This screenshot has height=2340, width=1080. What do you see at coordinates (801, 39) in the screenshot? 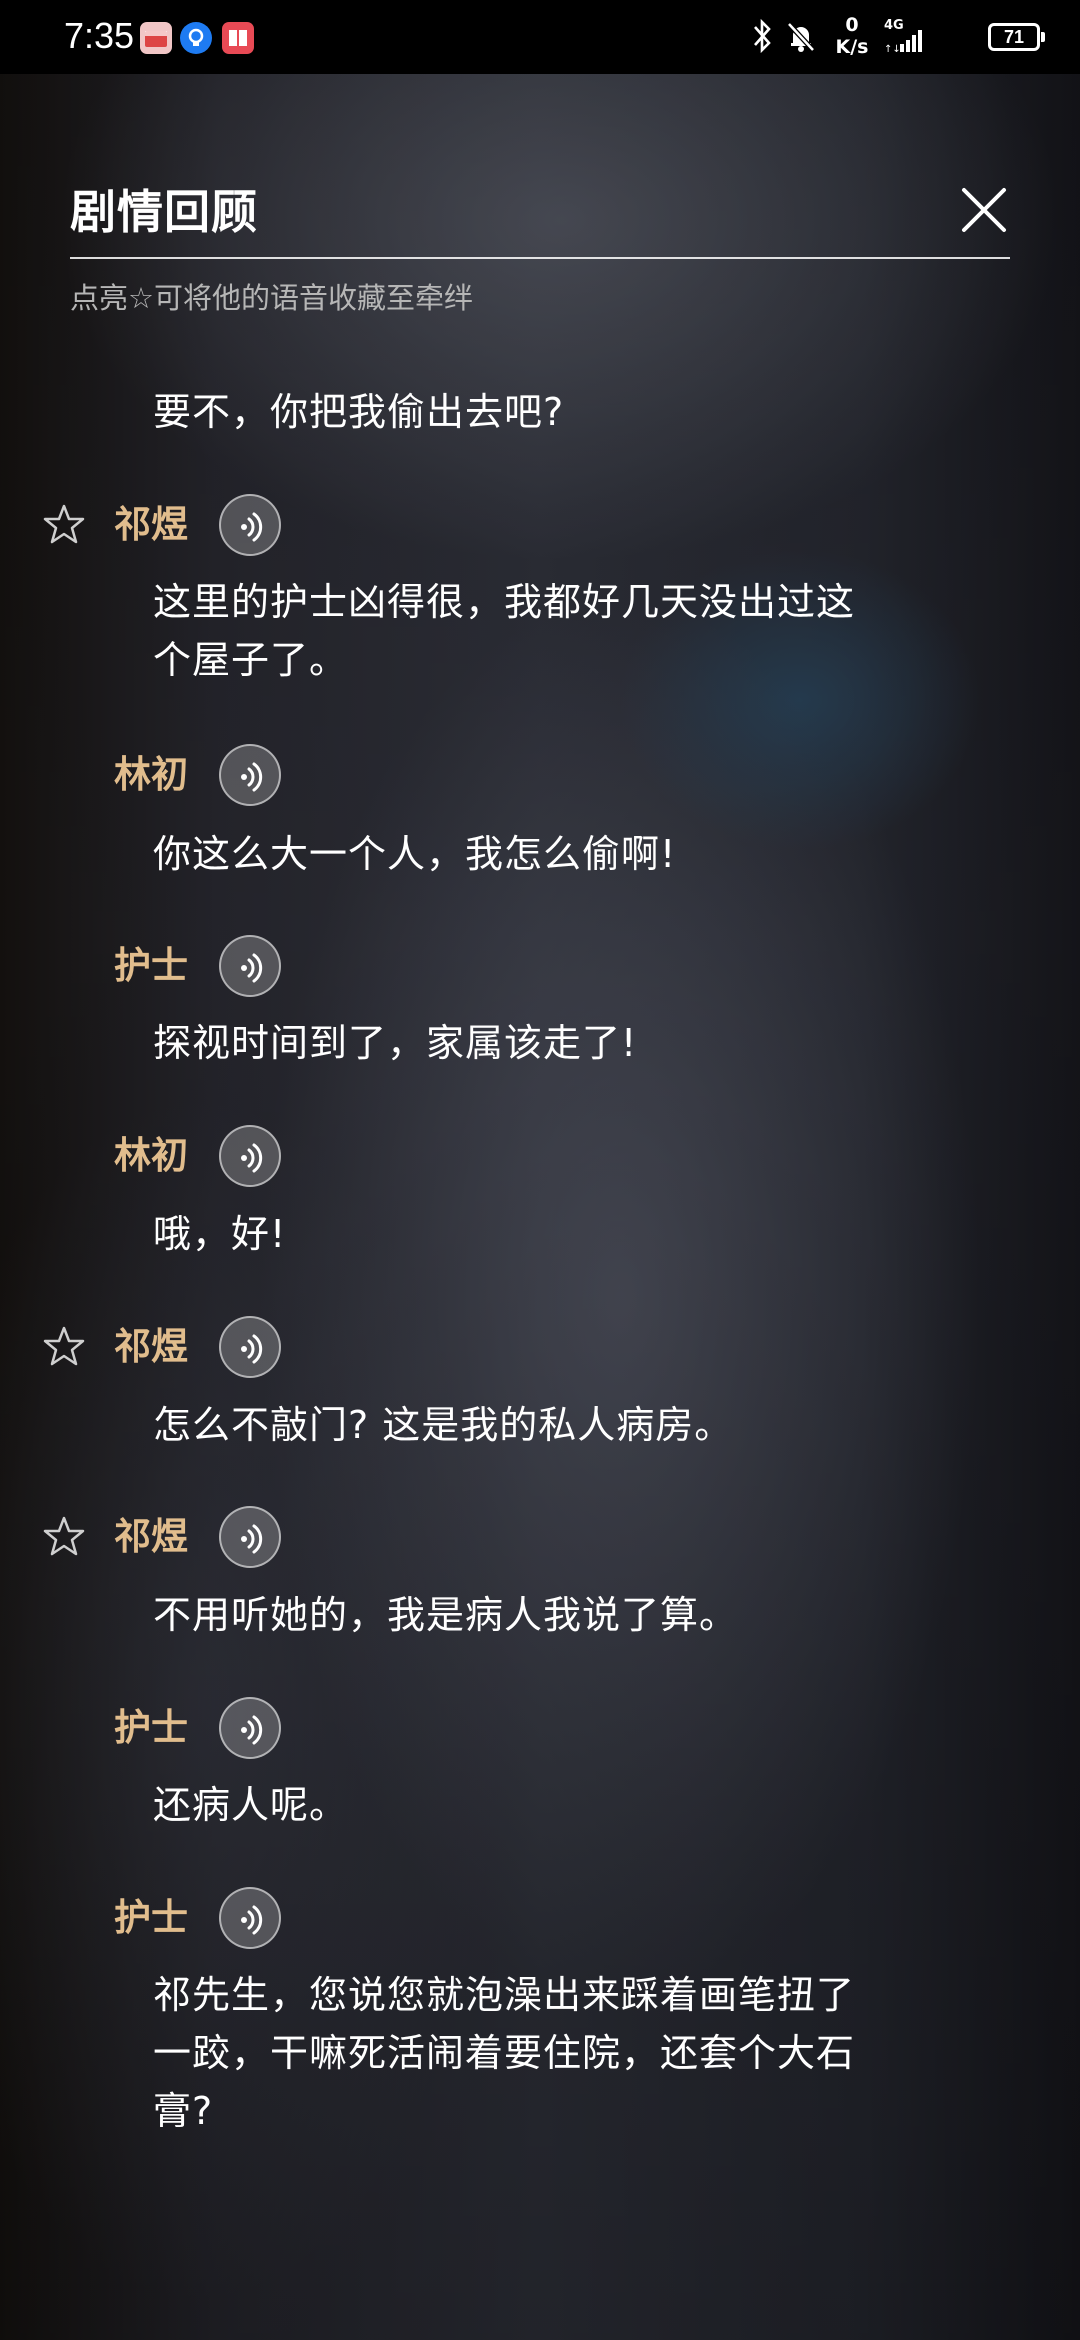
I see `mute-bell-icon` at bounding box center [801, 39].